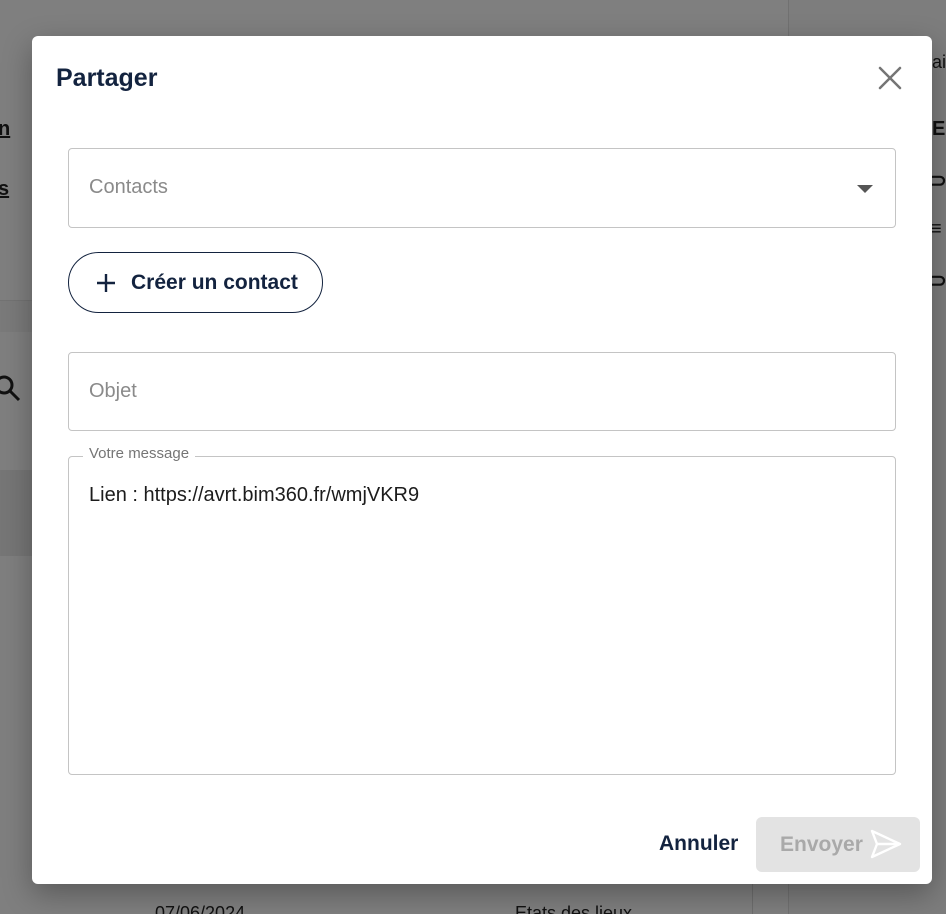 This screenshot has height=914, width=946. What do you see at coordinates (886, 844) in the screenshot?
I see `send-icon` at bounding box center [886, 844].